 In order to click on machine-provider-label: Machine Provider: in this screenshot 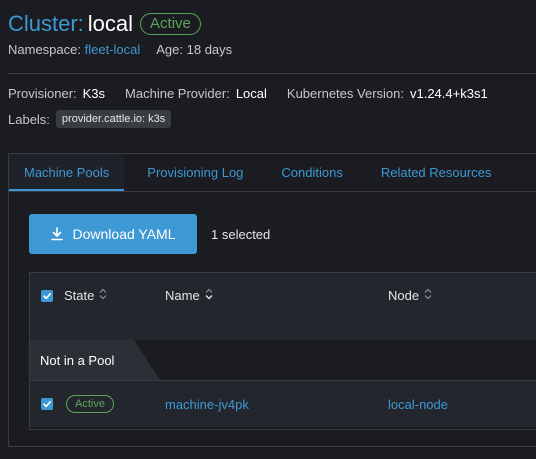, I will do `click(177, 93)`.